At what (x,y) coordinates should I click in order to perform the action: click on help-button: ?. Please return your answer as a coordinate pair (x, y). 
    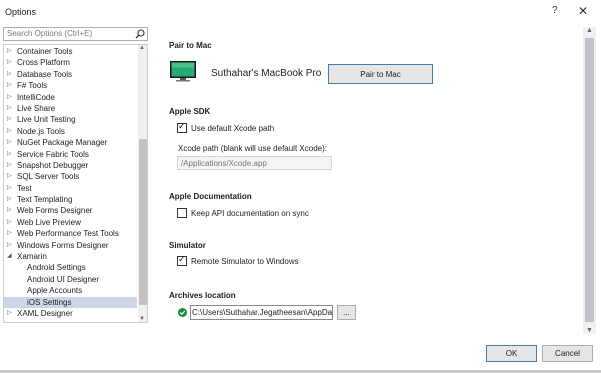
    Looking at the image, I should click on (555, 10).